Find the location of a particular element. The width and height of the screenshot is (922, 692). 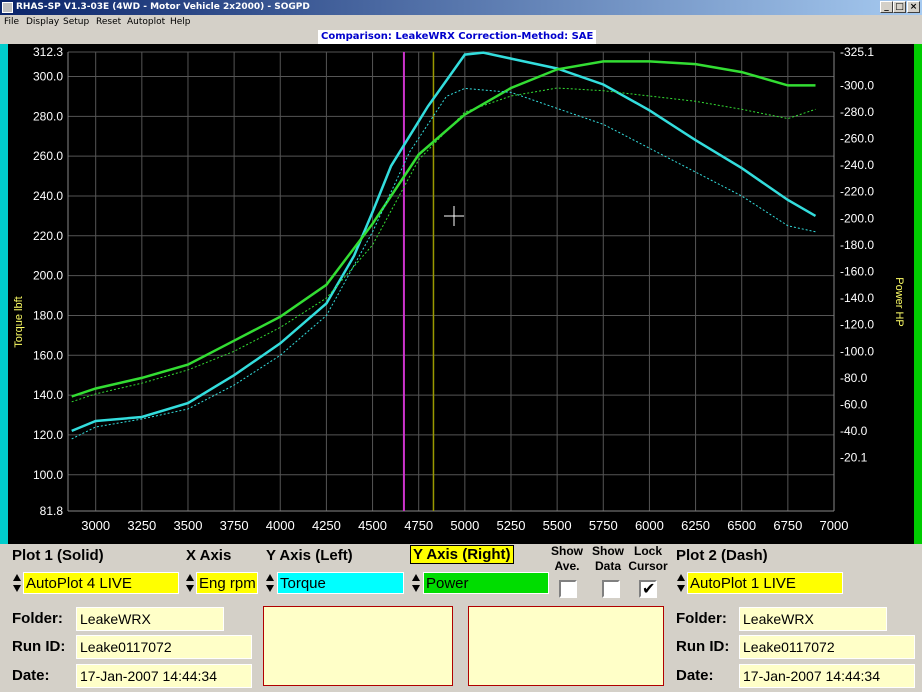

x-tick-label: 6500 is located at coordinates (741, 525).